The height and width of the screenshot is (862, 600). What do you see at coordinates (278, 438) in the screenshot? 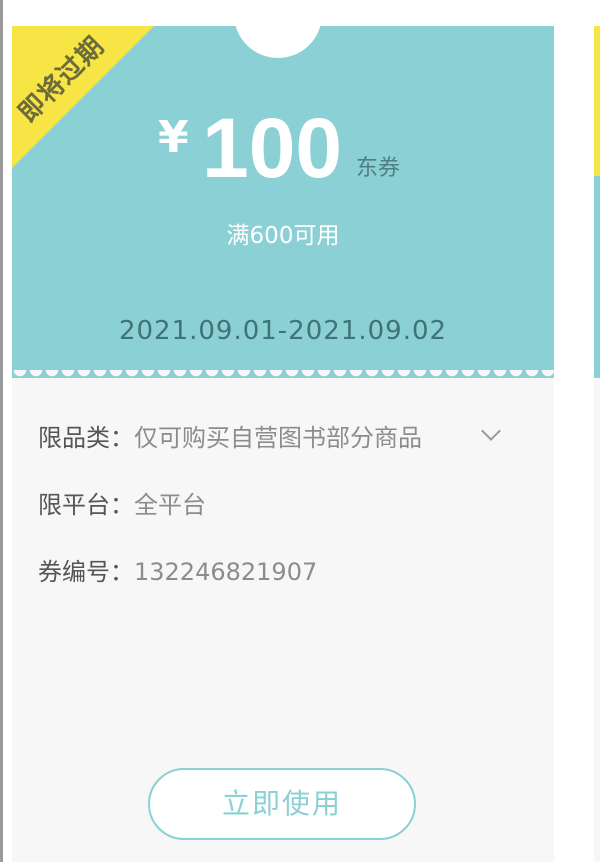
I see `detail-value: 仅可购买自营图书部分商品` at bounding box center [278, 438].